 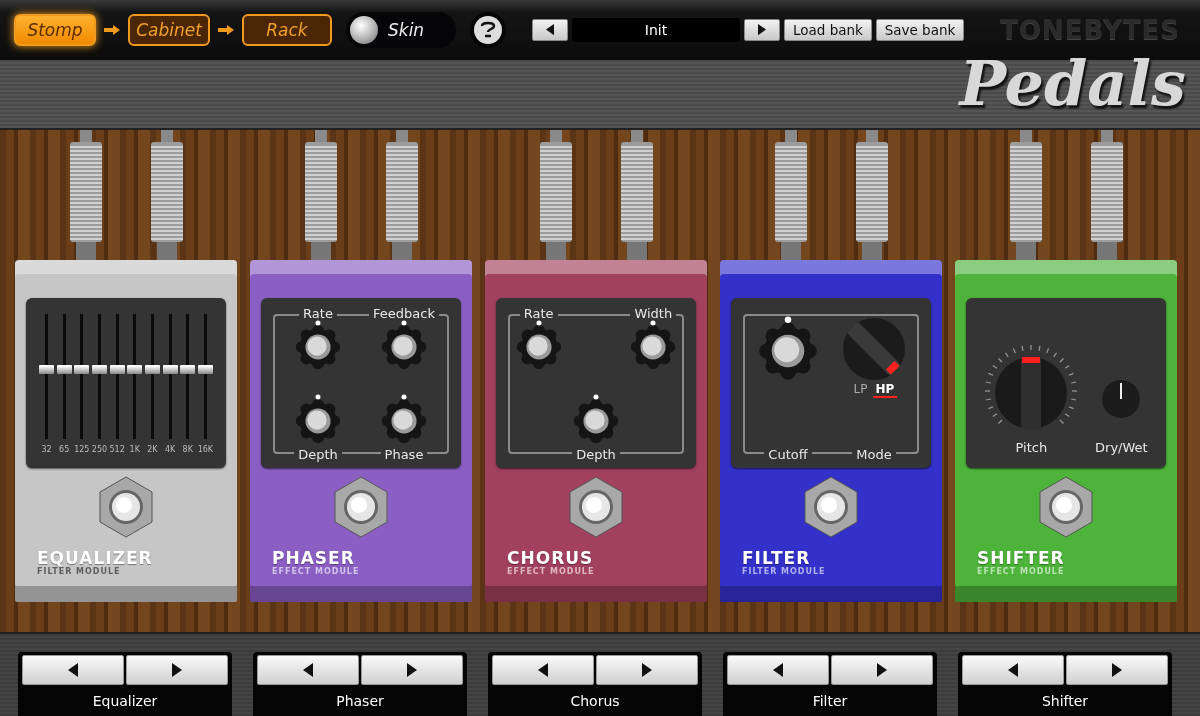 What do you see at coordinates (885, 390) in the screenshot?
I see `mode-option-label: HP` at bounding box center [885, 390].